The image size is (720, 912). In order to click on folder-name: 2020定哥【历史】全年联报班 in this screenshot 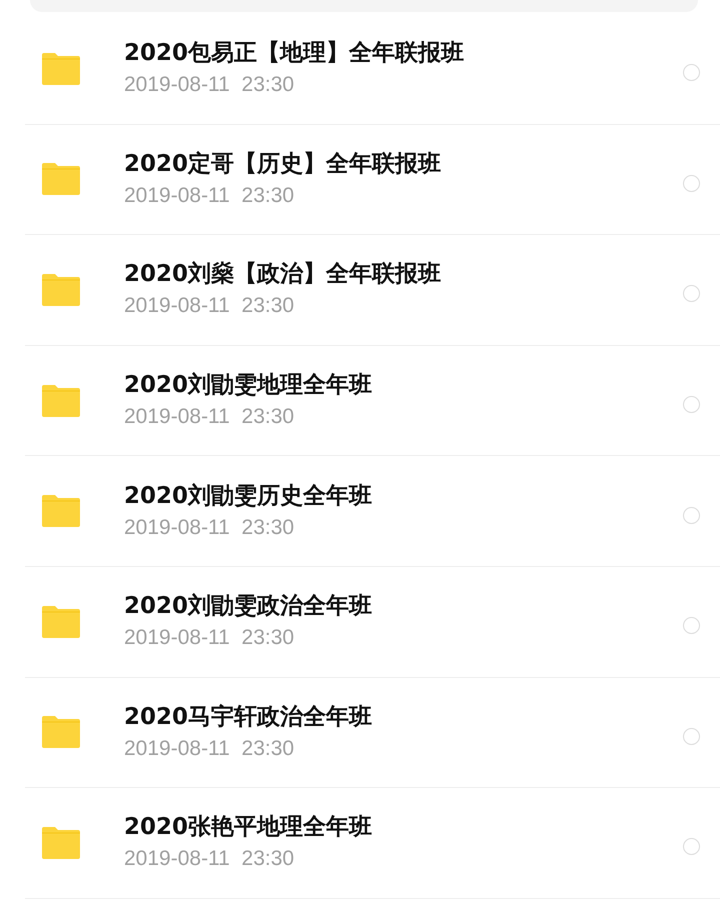, I will do `click(403, 164)`.